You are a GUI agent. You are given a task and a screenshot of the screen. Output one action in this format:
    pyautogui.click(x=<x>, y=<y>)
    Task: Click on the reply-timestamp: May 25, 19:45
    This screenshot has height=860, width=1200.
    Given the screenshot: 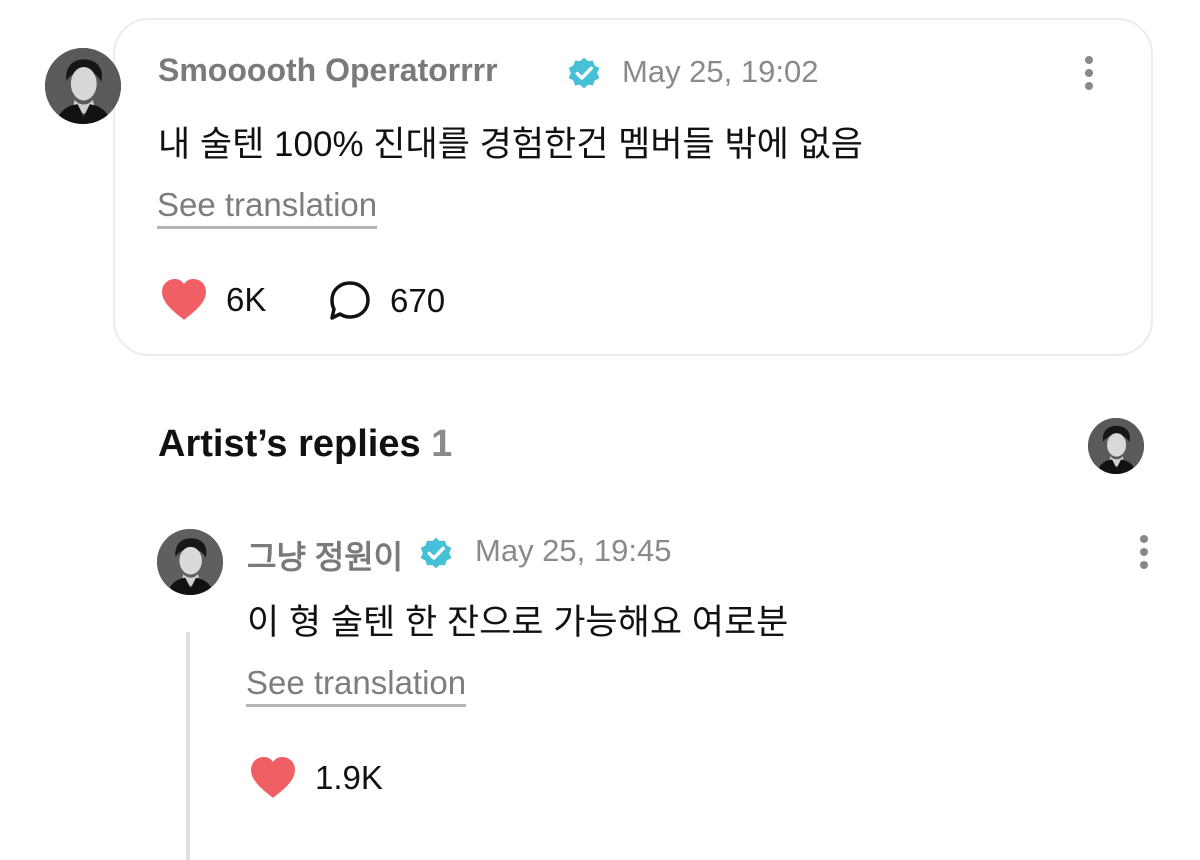 What is the action you would take?
    pyautogui.click(x=573, y=550)
    